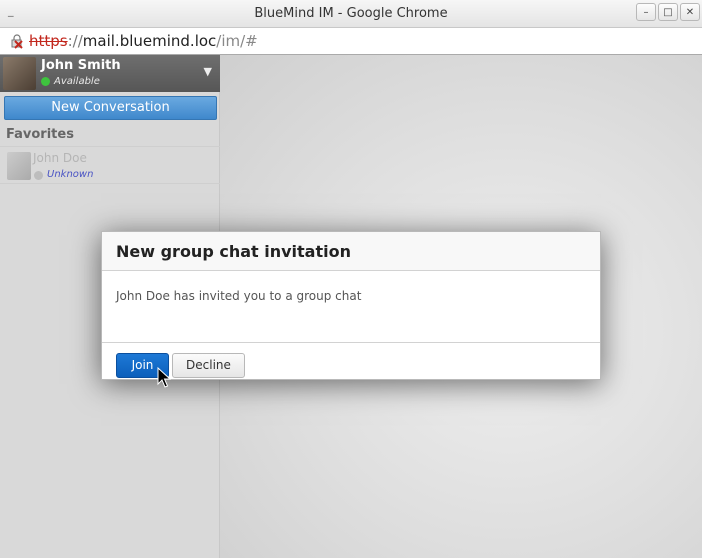  I want to click on chevron-down-icon: ▼, so click(208, 71).